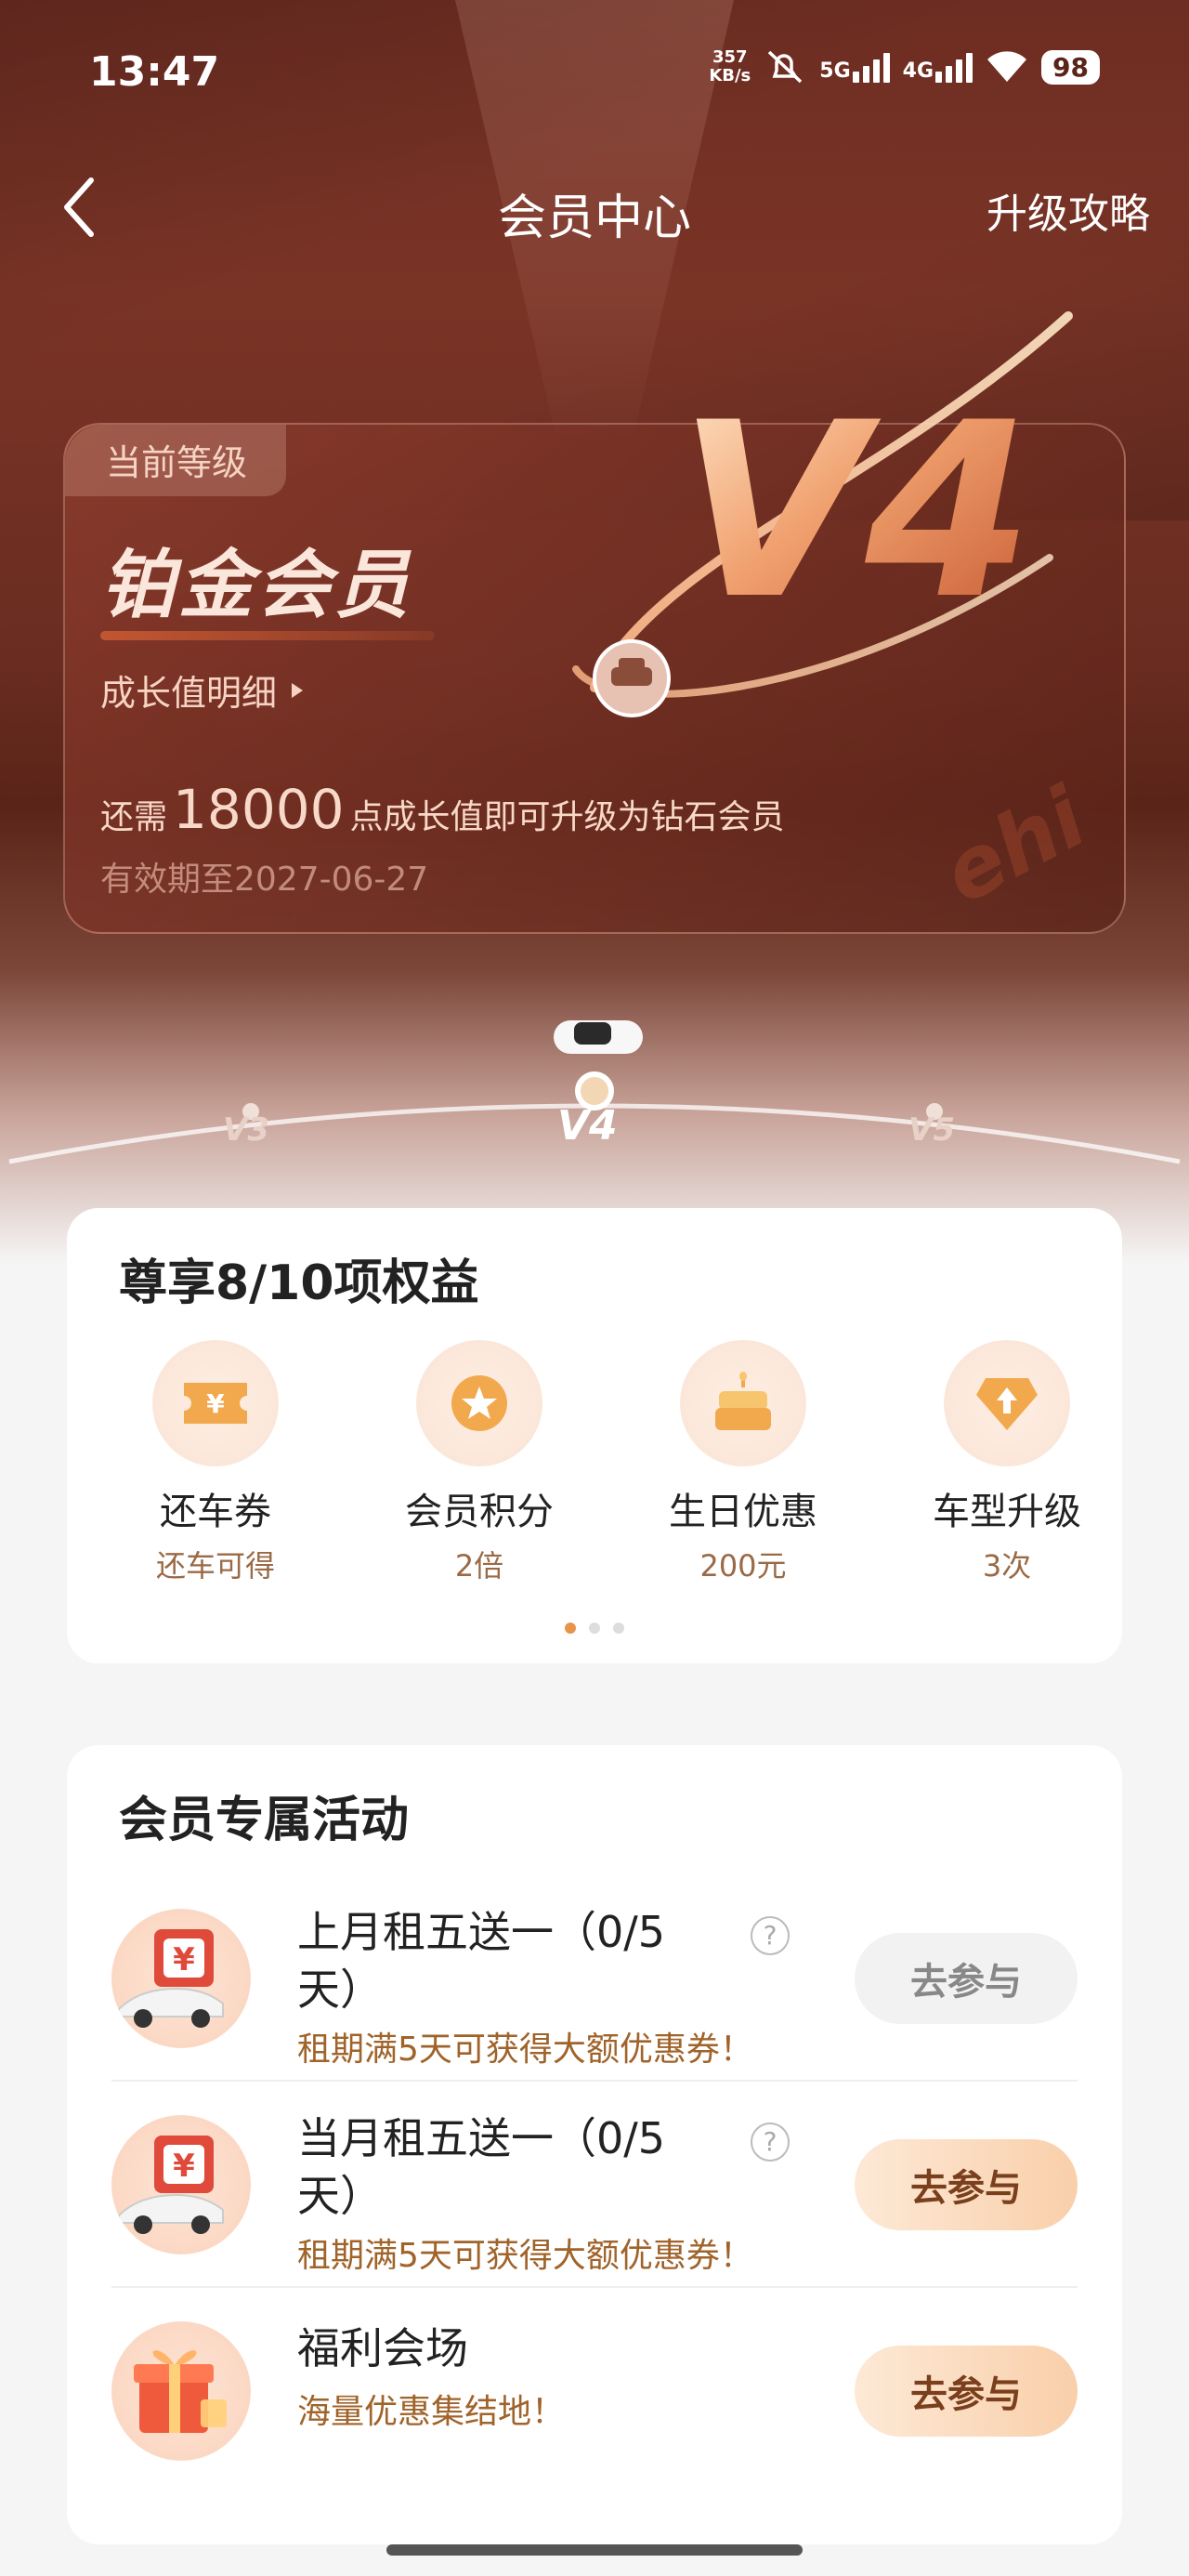  I want to click on benefit-sub: 200元, so click(743, 1566).